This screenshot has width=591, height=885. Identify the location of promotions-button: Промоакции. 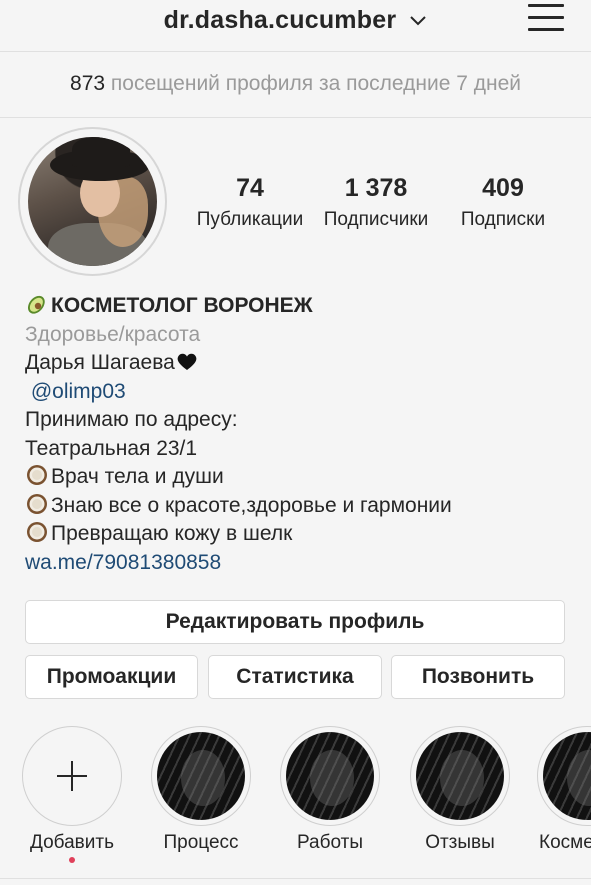
(111, 677).